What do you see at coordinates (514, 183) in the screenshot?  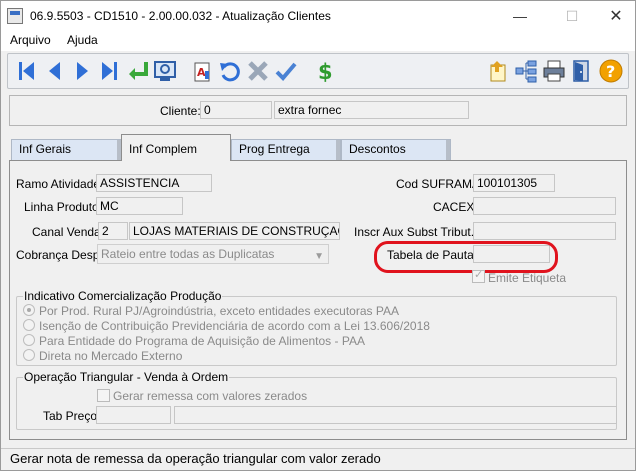 I see `cod-suframa-field: 100101305` at bounding box center [514, 183].